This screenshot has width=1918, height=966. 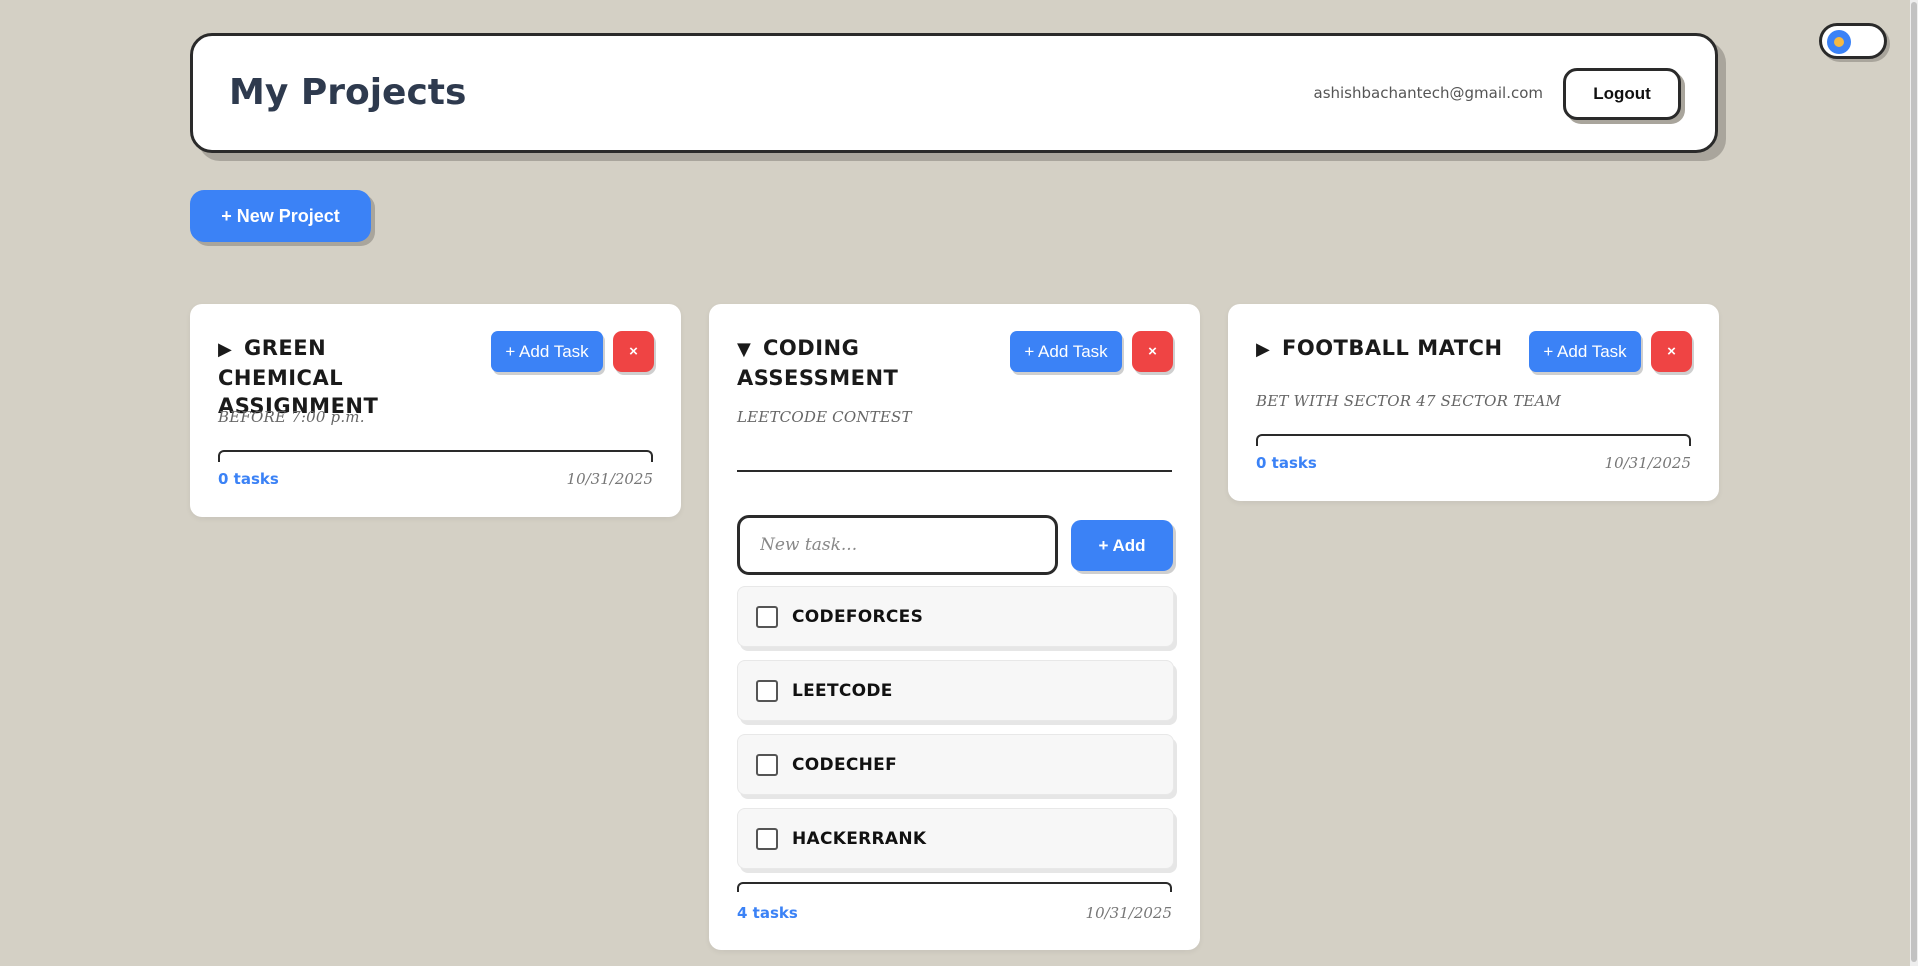 I want to click on project-description: BET WITH SECTOR 47 SECTOR TEAM, so click(x=1409, y=401).